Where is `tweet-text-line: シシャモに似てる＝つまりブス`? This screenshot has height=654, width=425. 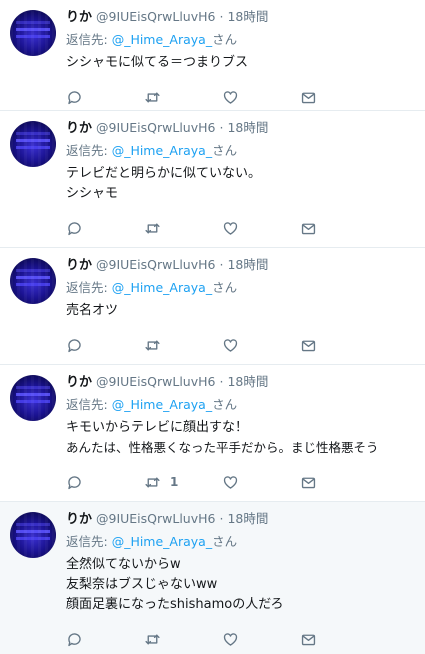 tweet-text-line: シシャモに似てる＝つまりブス is located at coordinates (157, 62).